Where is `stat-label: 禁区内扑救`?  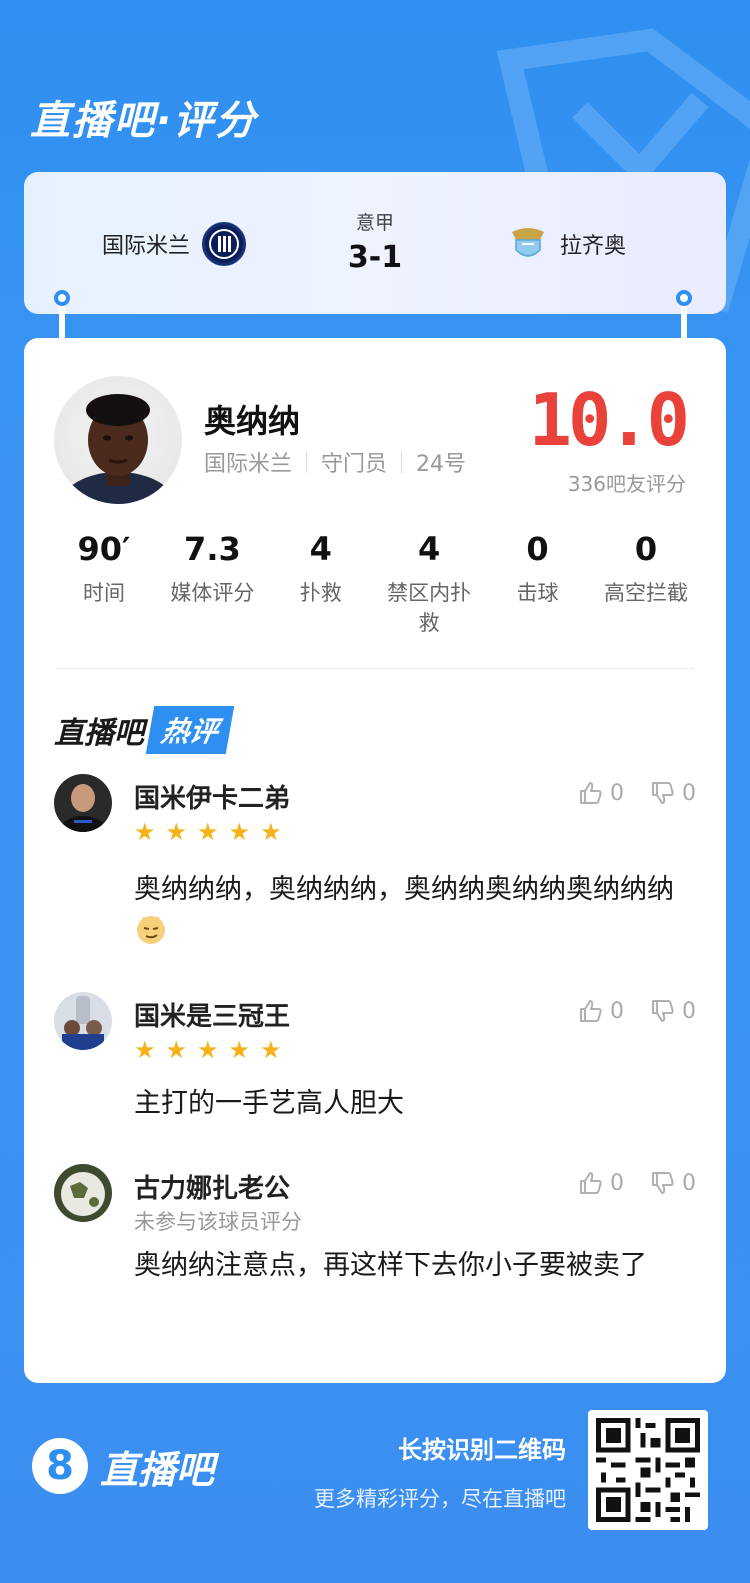
stat-label: 禁区内扑救 is located at coordinates (429, 608).